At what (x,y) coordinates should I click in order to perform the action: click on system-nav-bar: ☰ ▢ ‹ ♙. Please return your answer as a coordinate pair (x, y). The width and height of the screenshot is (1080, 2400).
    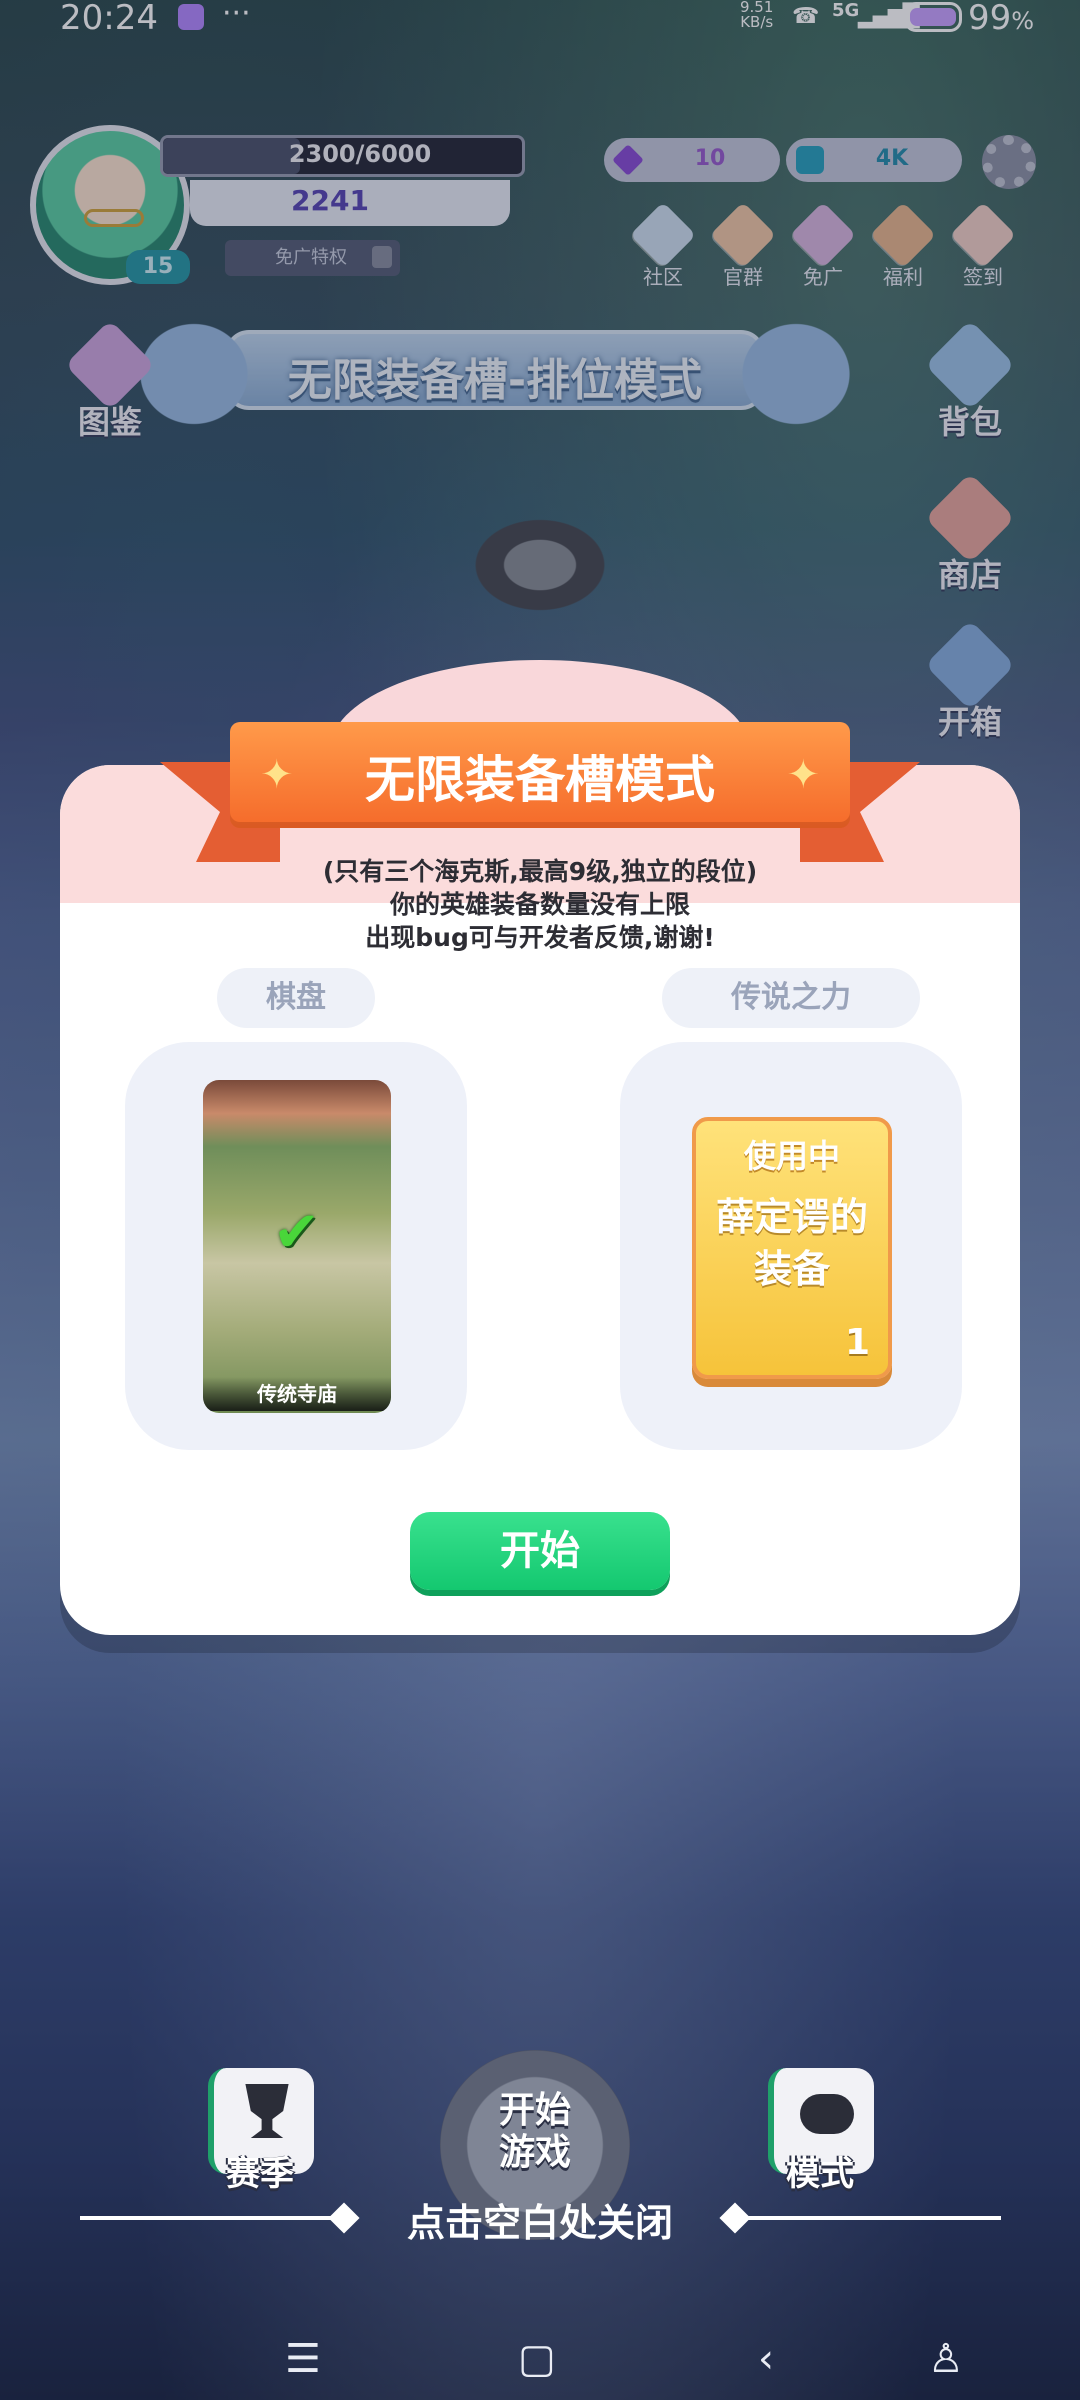
    Looking at the image, I should click on (540, 2365).